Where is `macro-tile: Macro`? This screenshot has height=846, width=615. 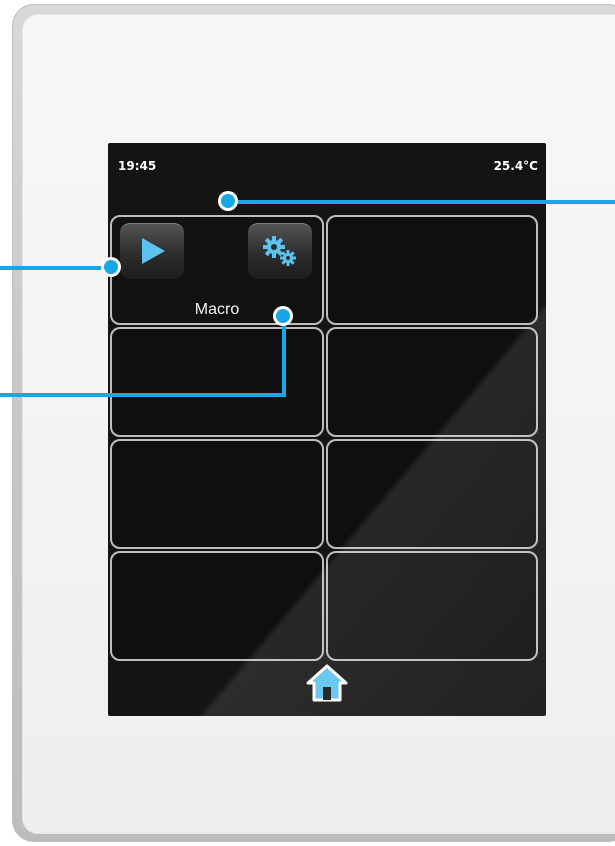
macro-tile: Macro is located at coordinates (217, 270).